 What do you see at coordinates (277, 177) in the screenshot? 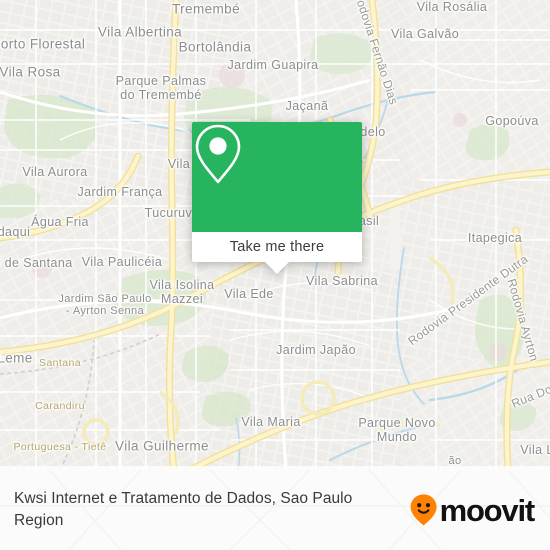
I see `card-image-area` at bounding box center [277, 177].